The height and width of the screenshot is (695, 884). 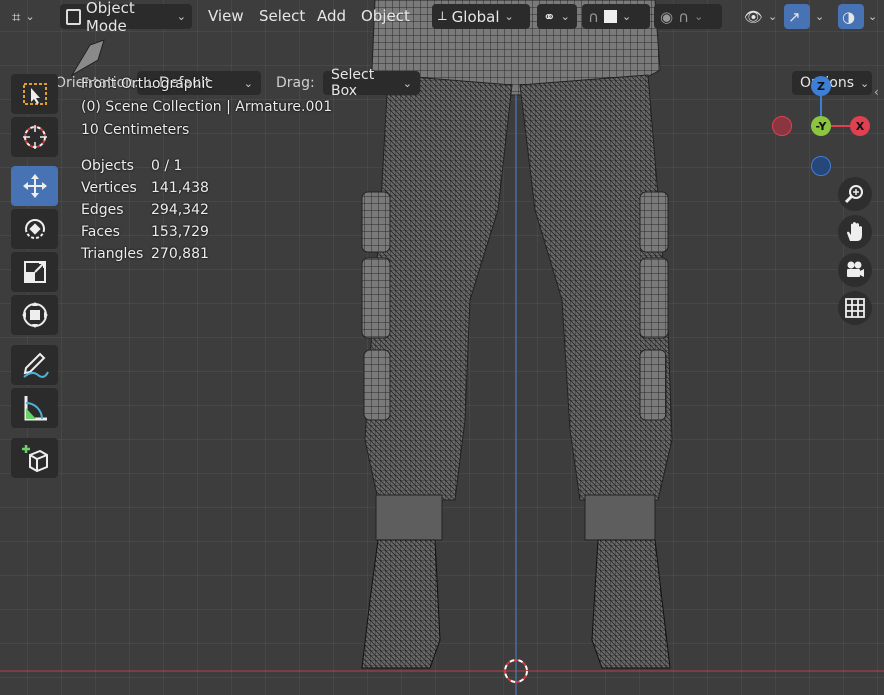 I want to click on select-box-icon, so click(x=34, y=94).